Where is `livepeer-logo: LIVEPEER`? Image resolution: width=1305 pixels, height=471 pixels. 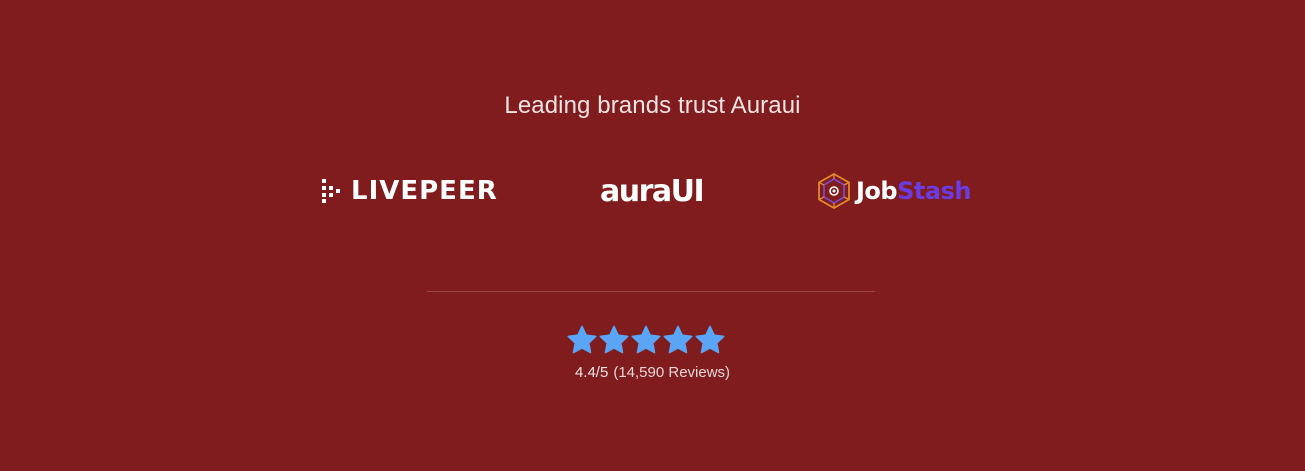
livepeer-logo: LIVEPEER is located at coordinates (410, 191).